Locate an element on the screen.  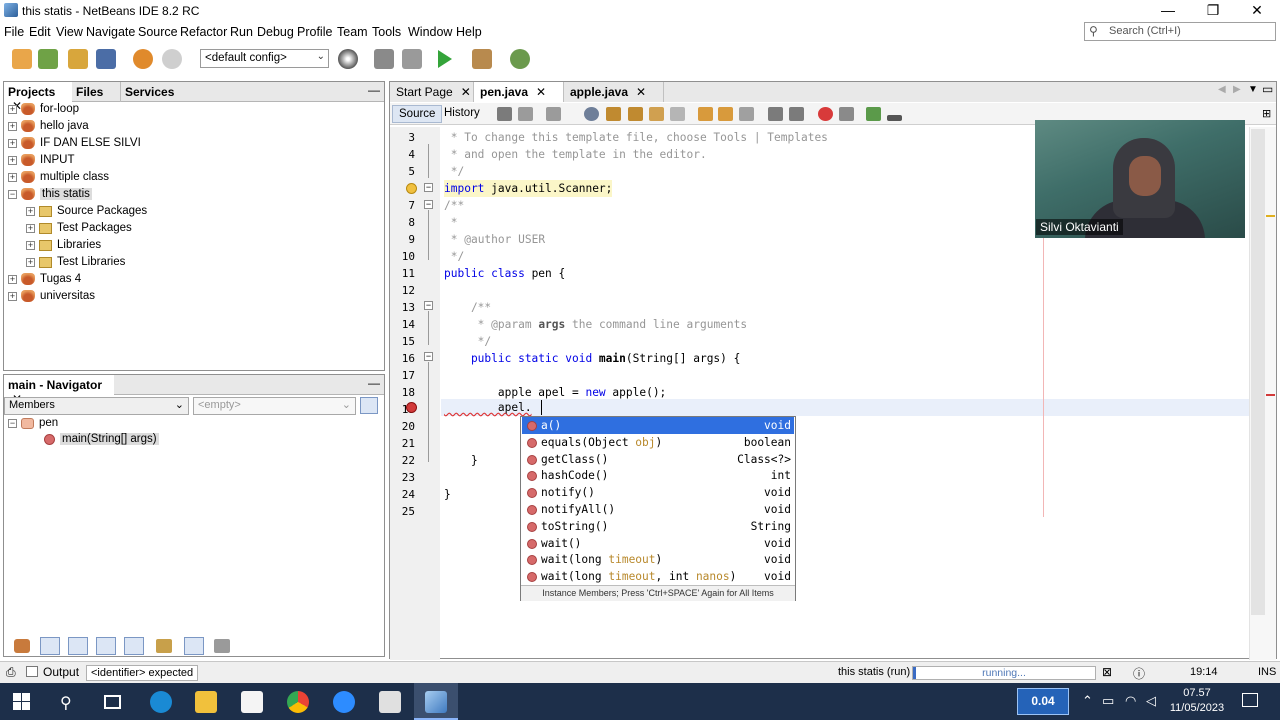
file-explorer-icon is located at coordinates (206, 702).